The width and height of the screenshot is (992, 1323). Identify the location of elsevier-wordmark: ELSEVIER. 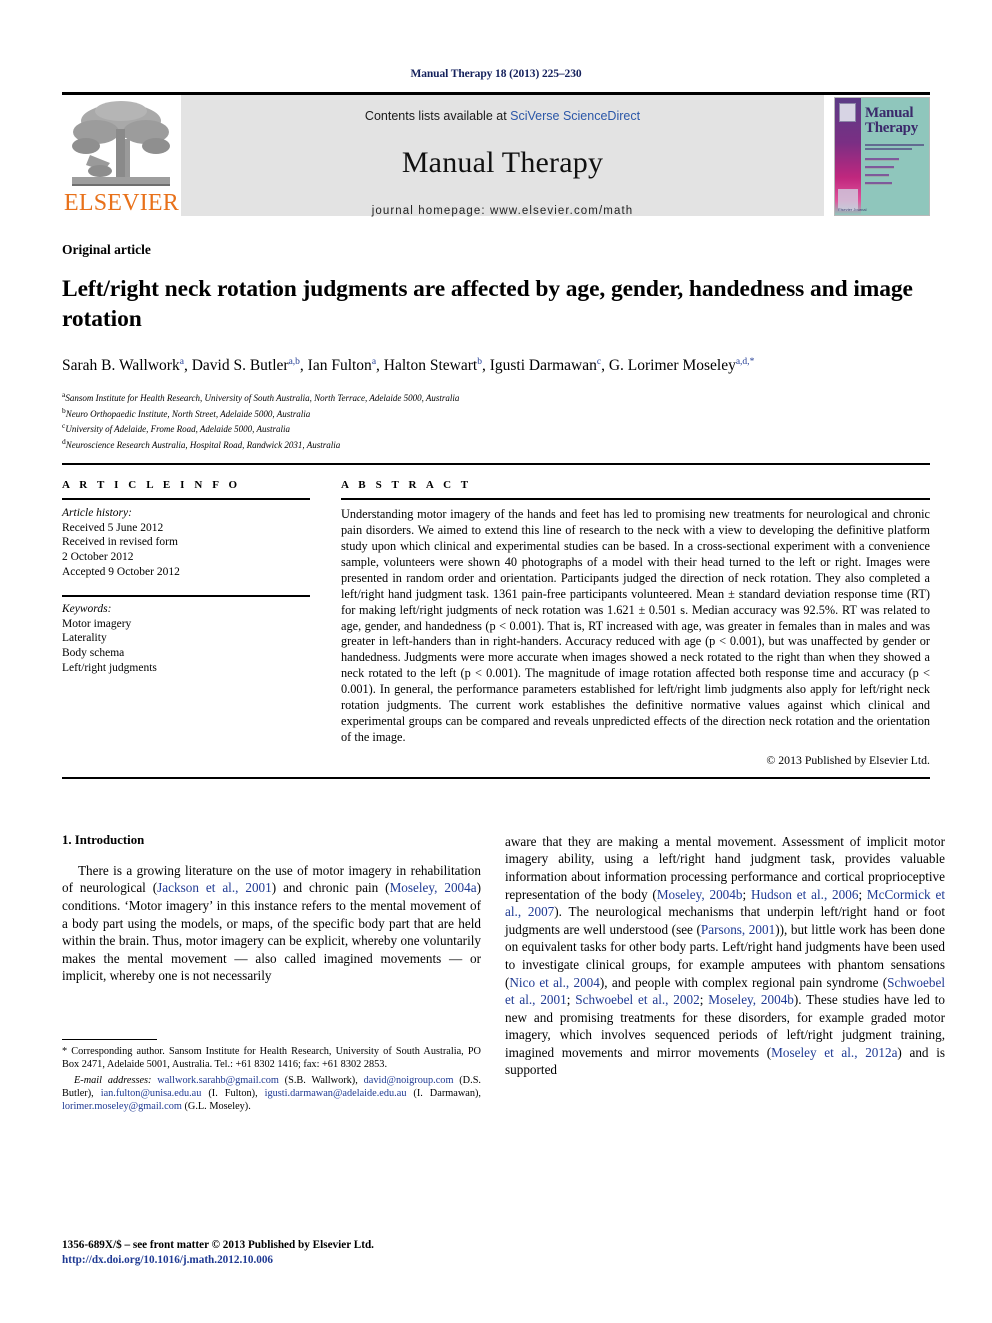
(121, 203).